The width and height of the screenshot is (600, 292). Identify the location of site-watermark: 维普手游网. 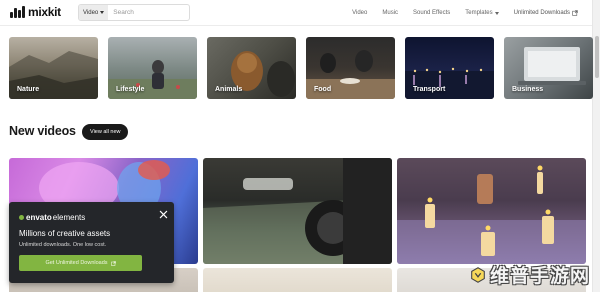
(529, 274).